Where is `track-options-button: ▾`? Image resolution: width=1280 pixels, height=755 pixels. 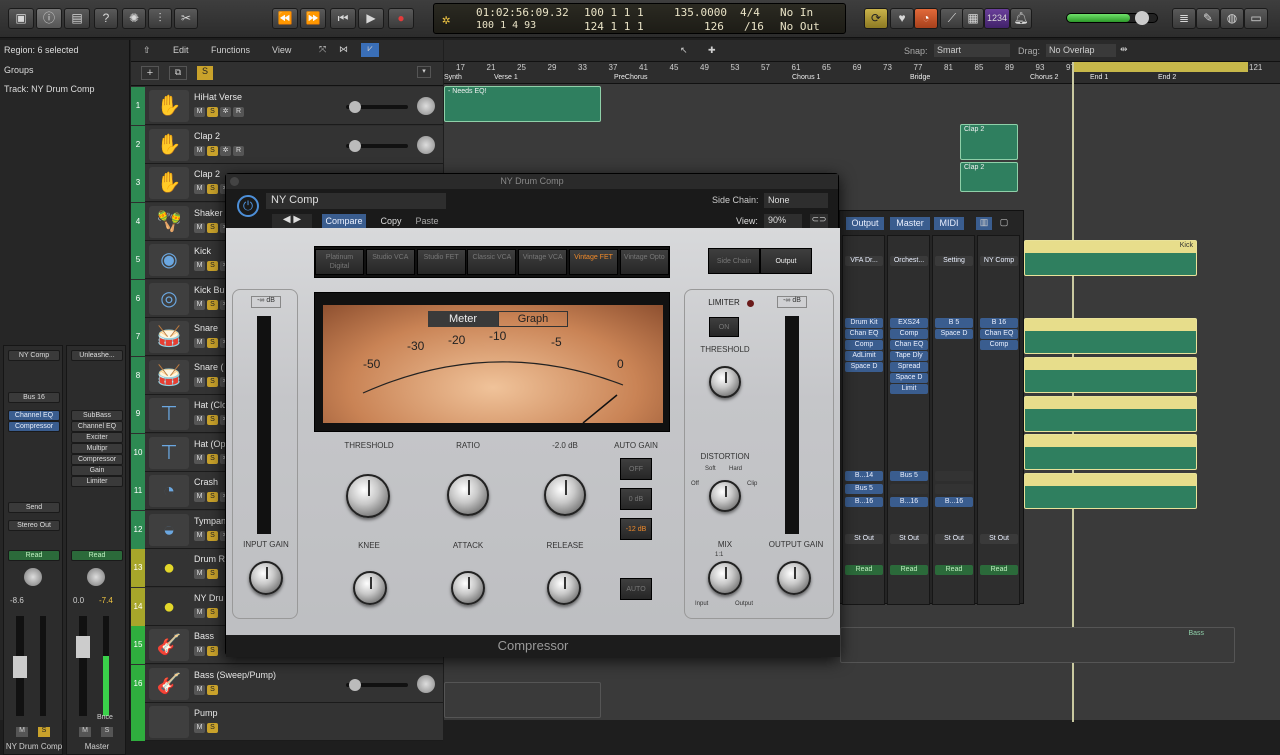
track-options-button: ▾ is located at coordinates (424, 72).